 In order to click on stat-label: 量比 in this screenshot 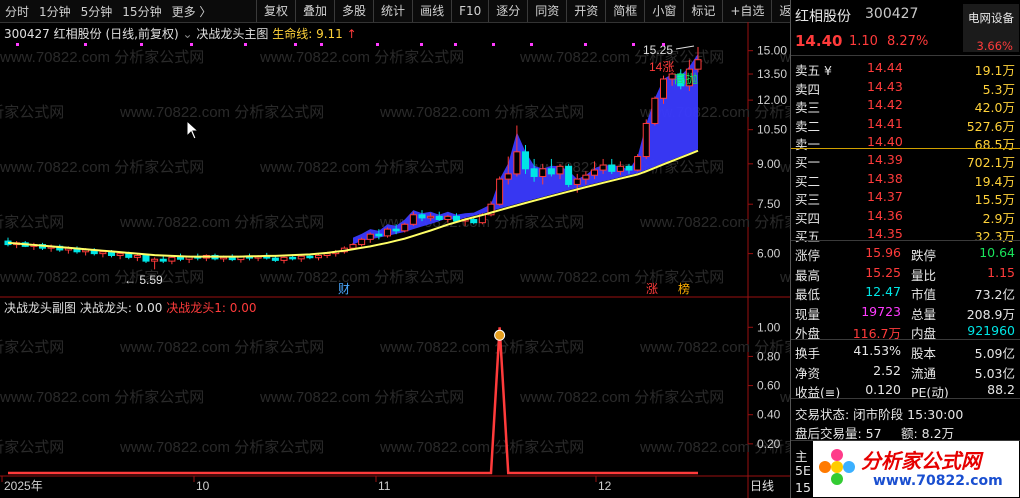, I will do `click(924, 275)`.